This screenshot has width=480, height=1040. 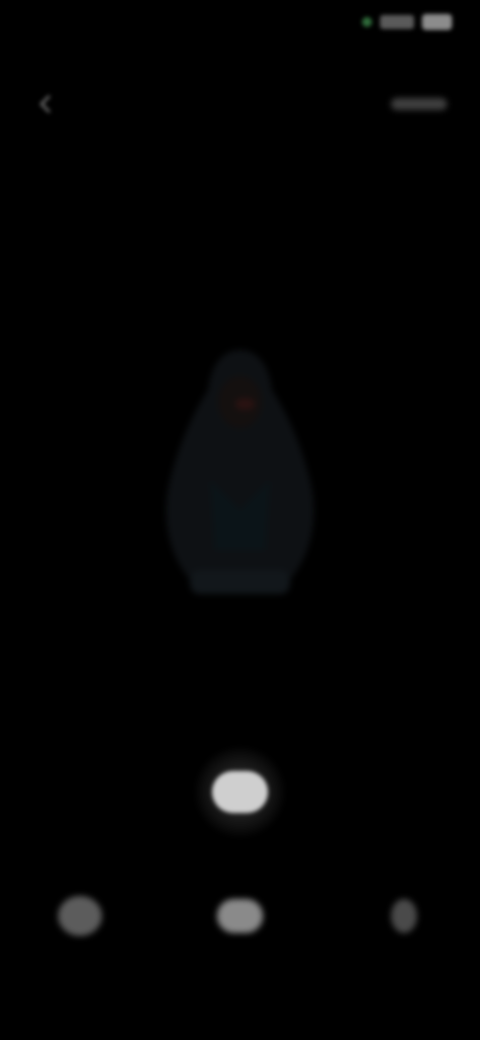 What do you see at coordinates (397, 22) in the screenshot?
I see `signal-icon` at bounding box center [397, 22].